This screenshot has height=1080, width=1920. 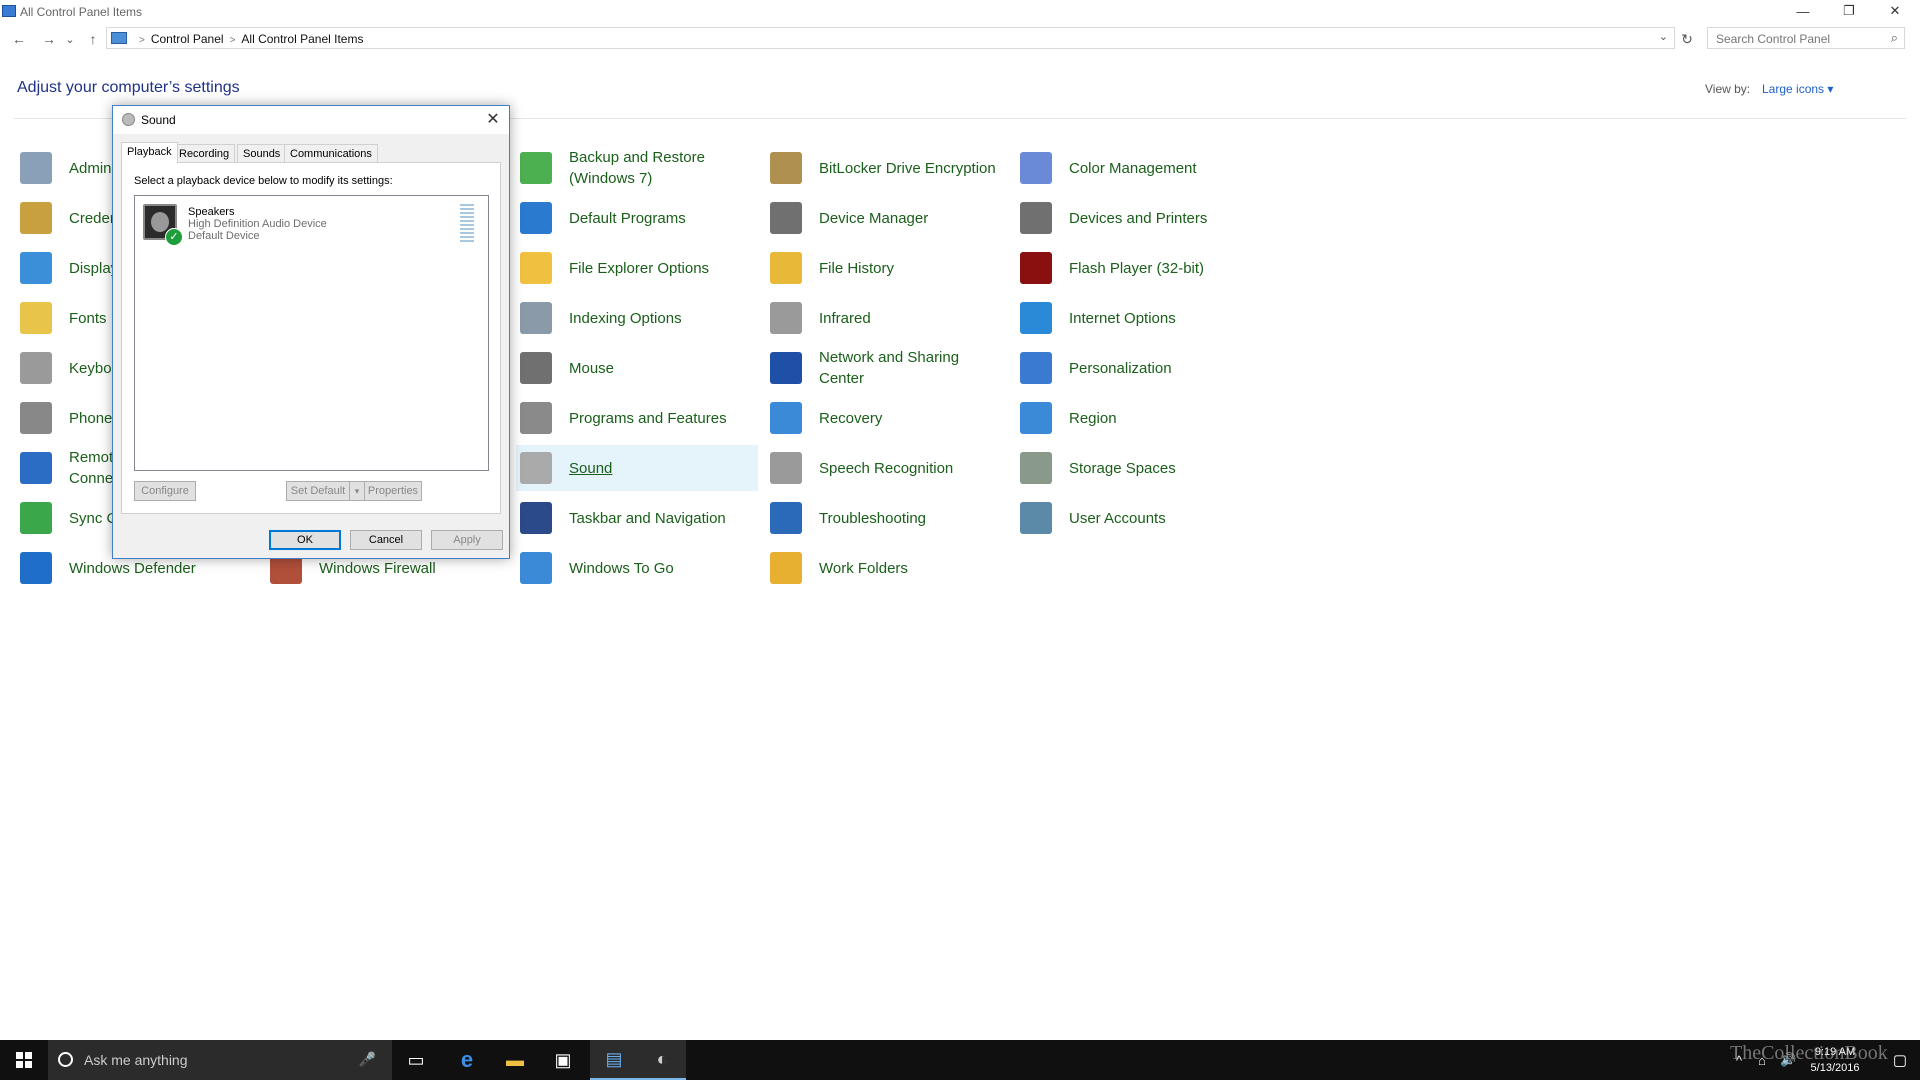 I want to click on control-panel-item: Backup and Restore (Windows 7), so click(x=639, y=168).